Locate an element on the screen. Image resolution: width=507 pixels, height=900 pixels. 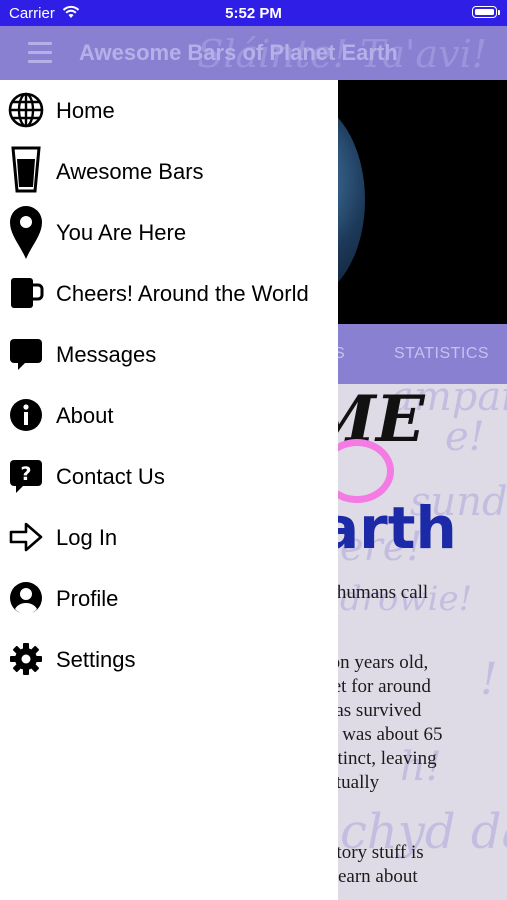
hamburger-menu-icon is located at coordinates (40, 53).